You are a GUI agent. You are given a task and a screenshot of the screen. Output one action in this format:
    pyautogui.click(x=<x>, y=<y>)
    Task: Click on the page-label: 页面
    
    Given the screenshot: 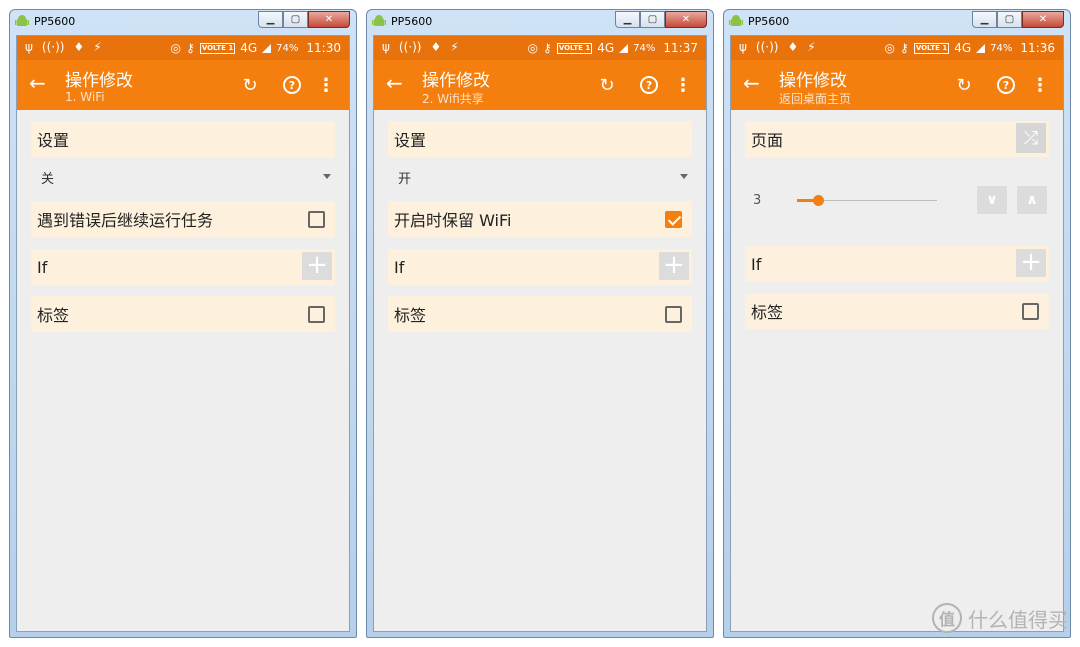 What is the action you would take?
    pyautogui.click(x=767, y=140)
    